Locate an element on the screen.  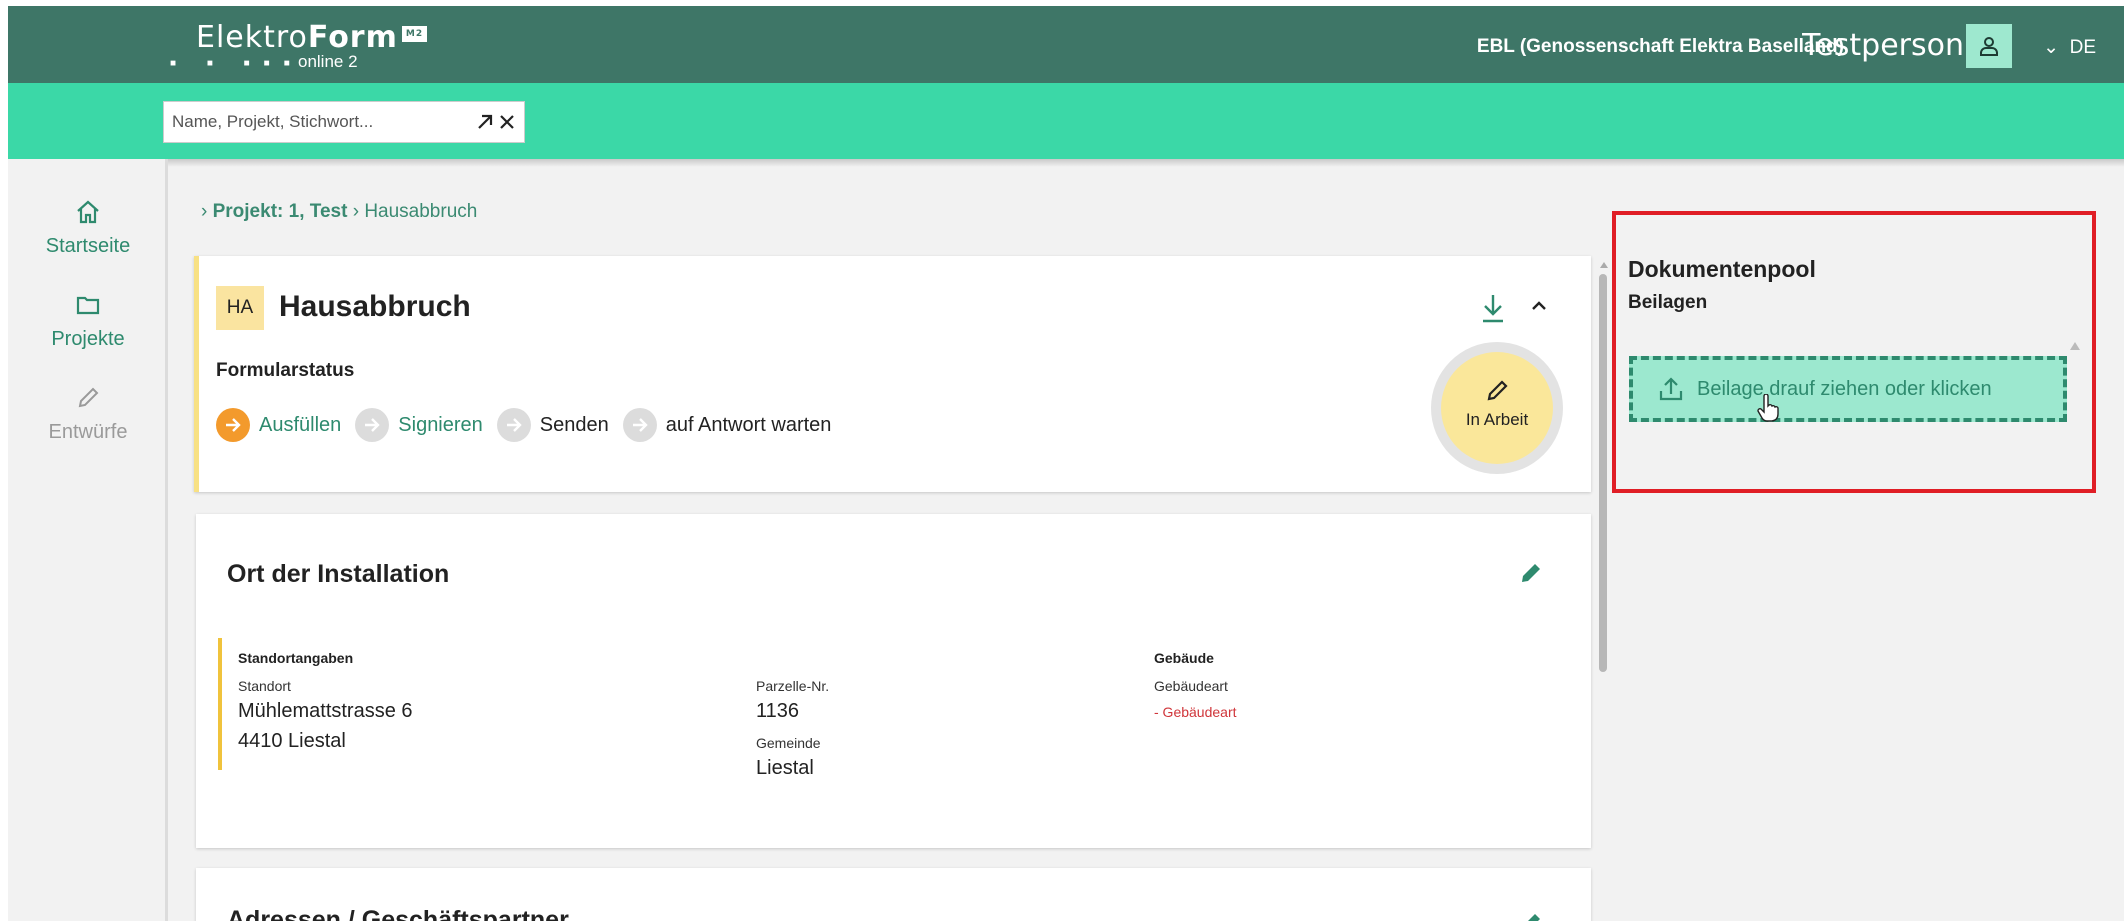
form-title: Hausabbruch is located at coordinates (375, 306).